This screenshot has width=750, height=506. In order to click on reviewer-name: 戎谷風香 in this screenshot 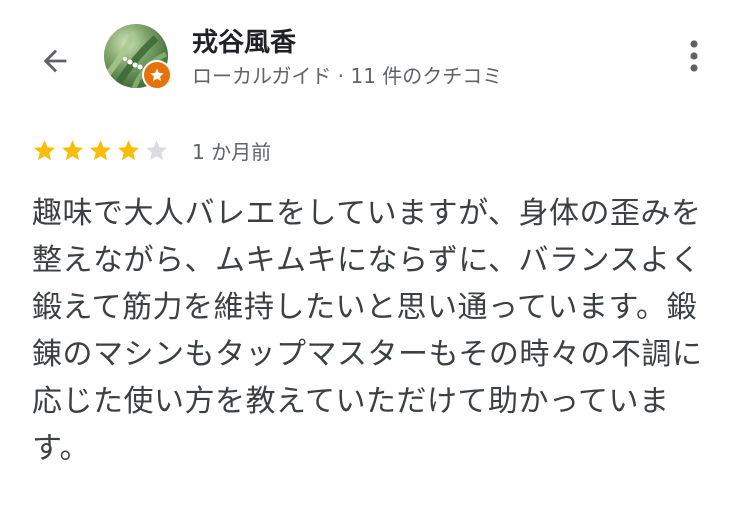, I will do `click(244, 40)`.